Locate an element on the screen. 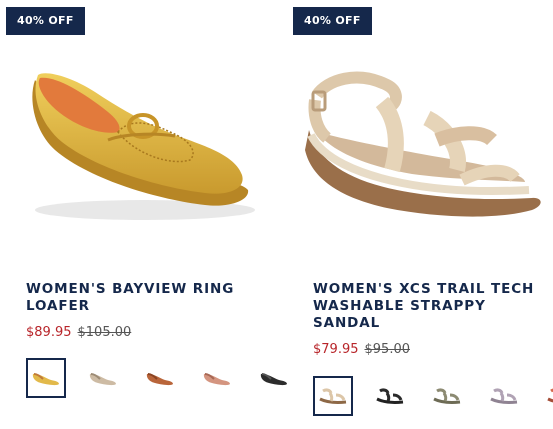 Image resolution: width=553 pixels, height=429 pixels. black-loafer-thumbnail is located at coordinates (273, 379).